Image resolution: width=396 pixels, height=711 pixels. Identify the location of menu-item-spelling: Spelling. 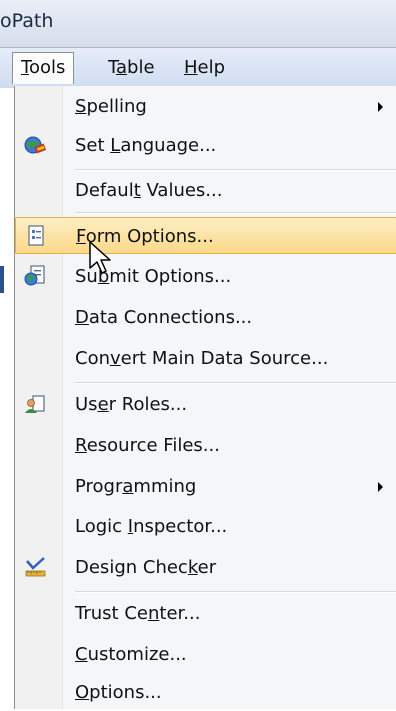
(205, 106).